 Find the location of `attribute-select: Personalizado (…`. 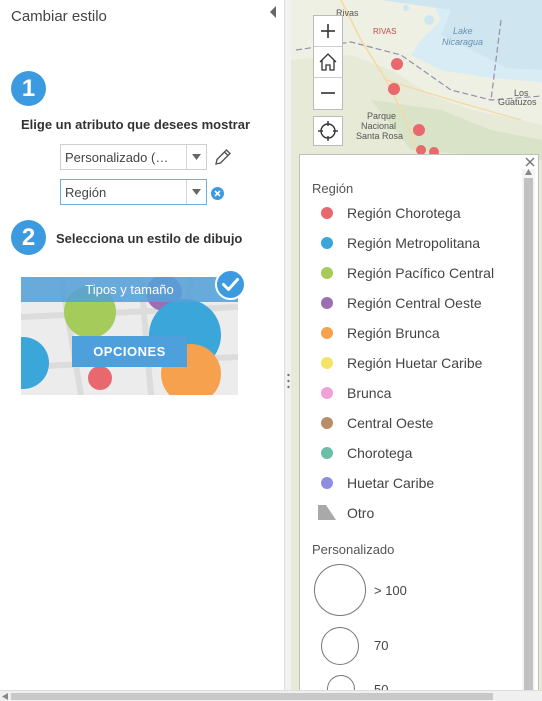

attribute-select: Personalizado (… is located at coordinates (133, 157).